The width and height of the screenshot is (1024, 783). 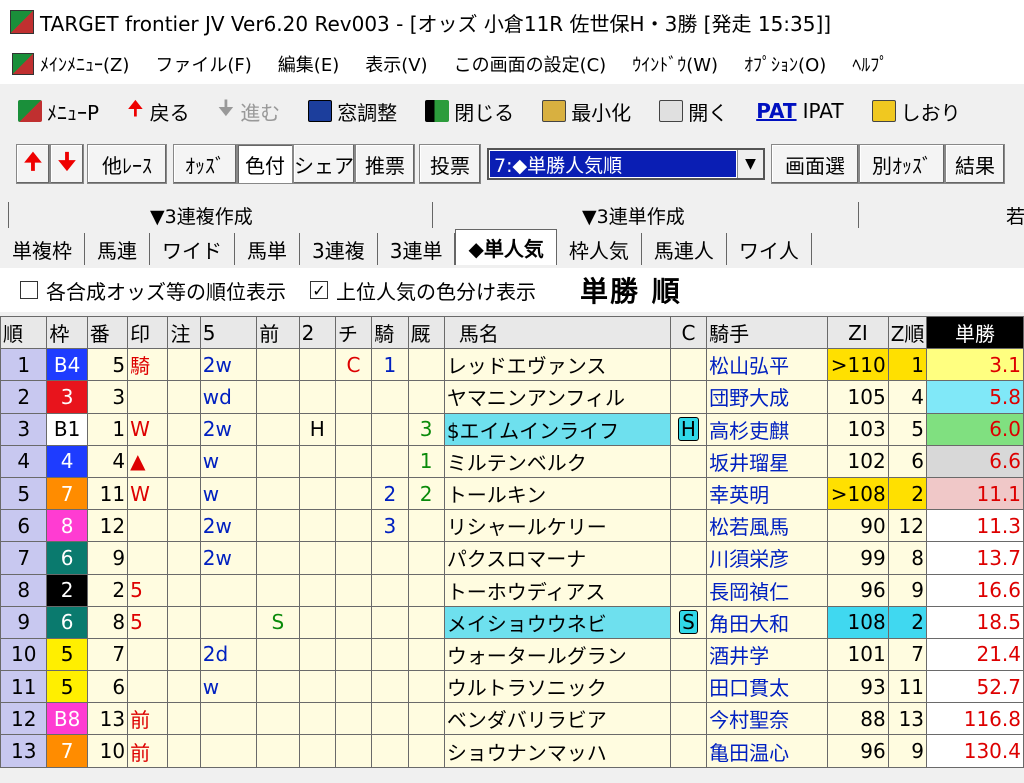 What do you see at coordinates (767, 590) in the screenshot?
I see `jockey-cell: 長岡禎仁` at bounding box center [767, 590].